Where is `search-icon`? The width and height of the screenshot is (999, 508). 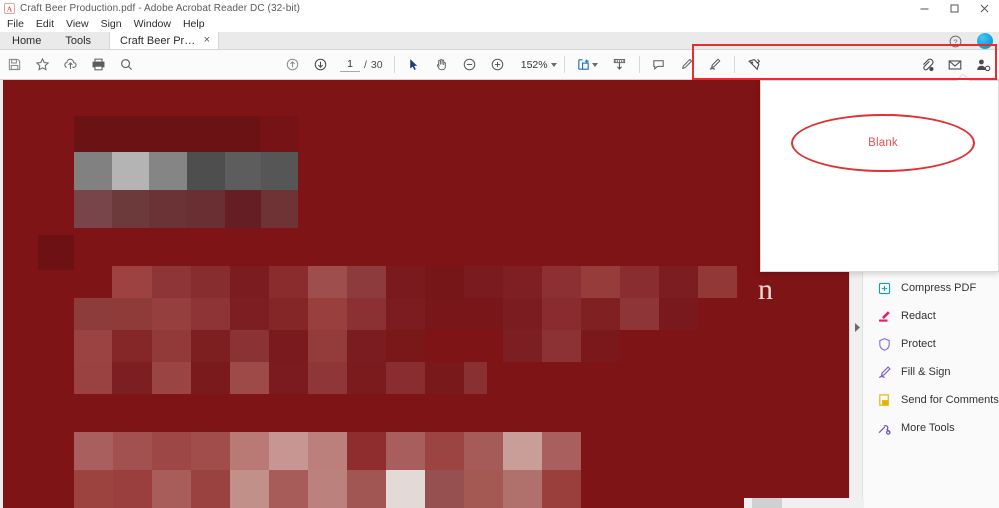
search-icon is located at coordinates (126, 65).